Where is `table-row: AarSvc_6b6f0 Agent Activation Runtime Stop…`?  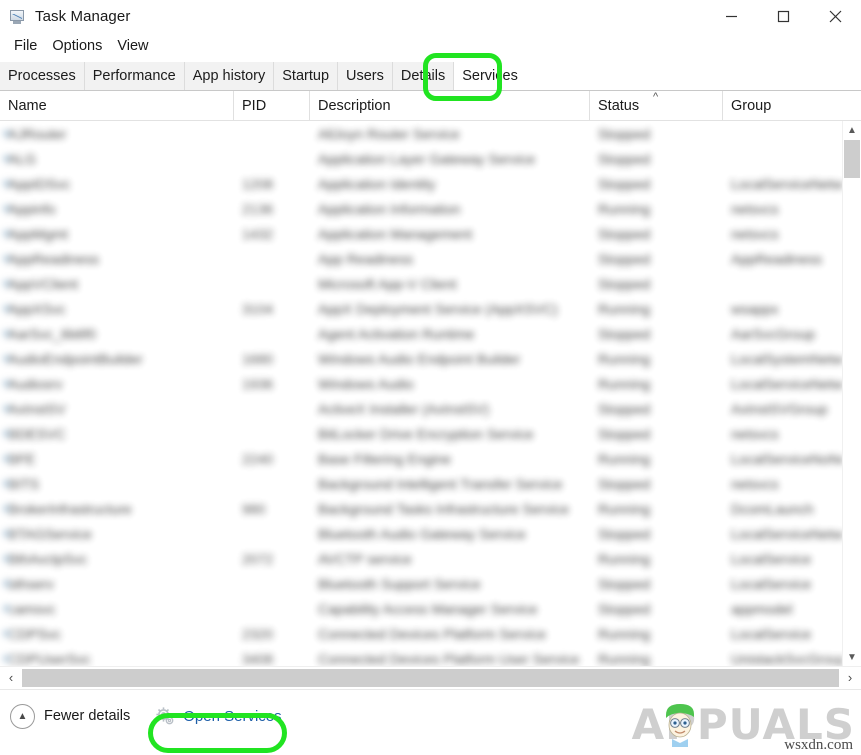
table-row: AarSvc_6b6f0 Agent Activation Runtime Stop… is located at coordinates (430, 333).